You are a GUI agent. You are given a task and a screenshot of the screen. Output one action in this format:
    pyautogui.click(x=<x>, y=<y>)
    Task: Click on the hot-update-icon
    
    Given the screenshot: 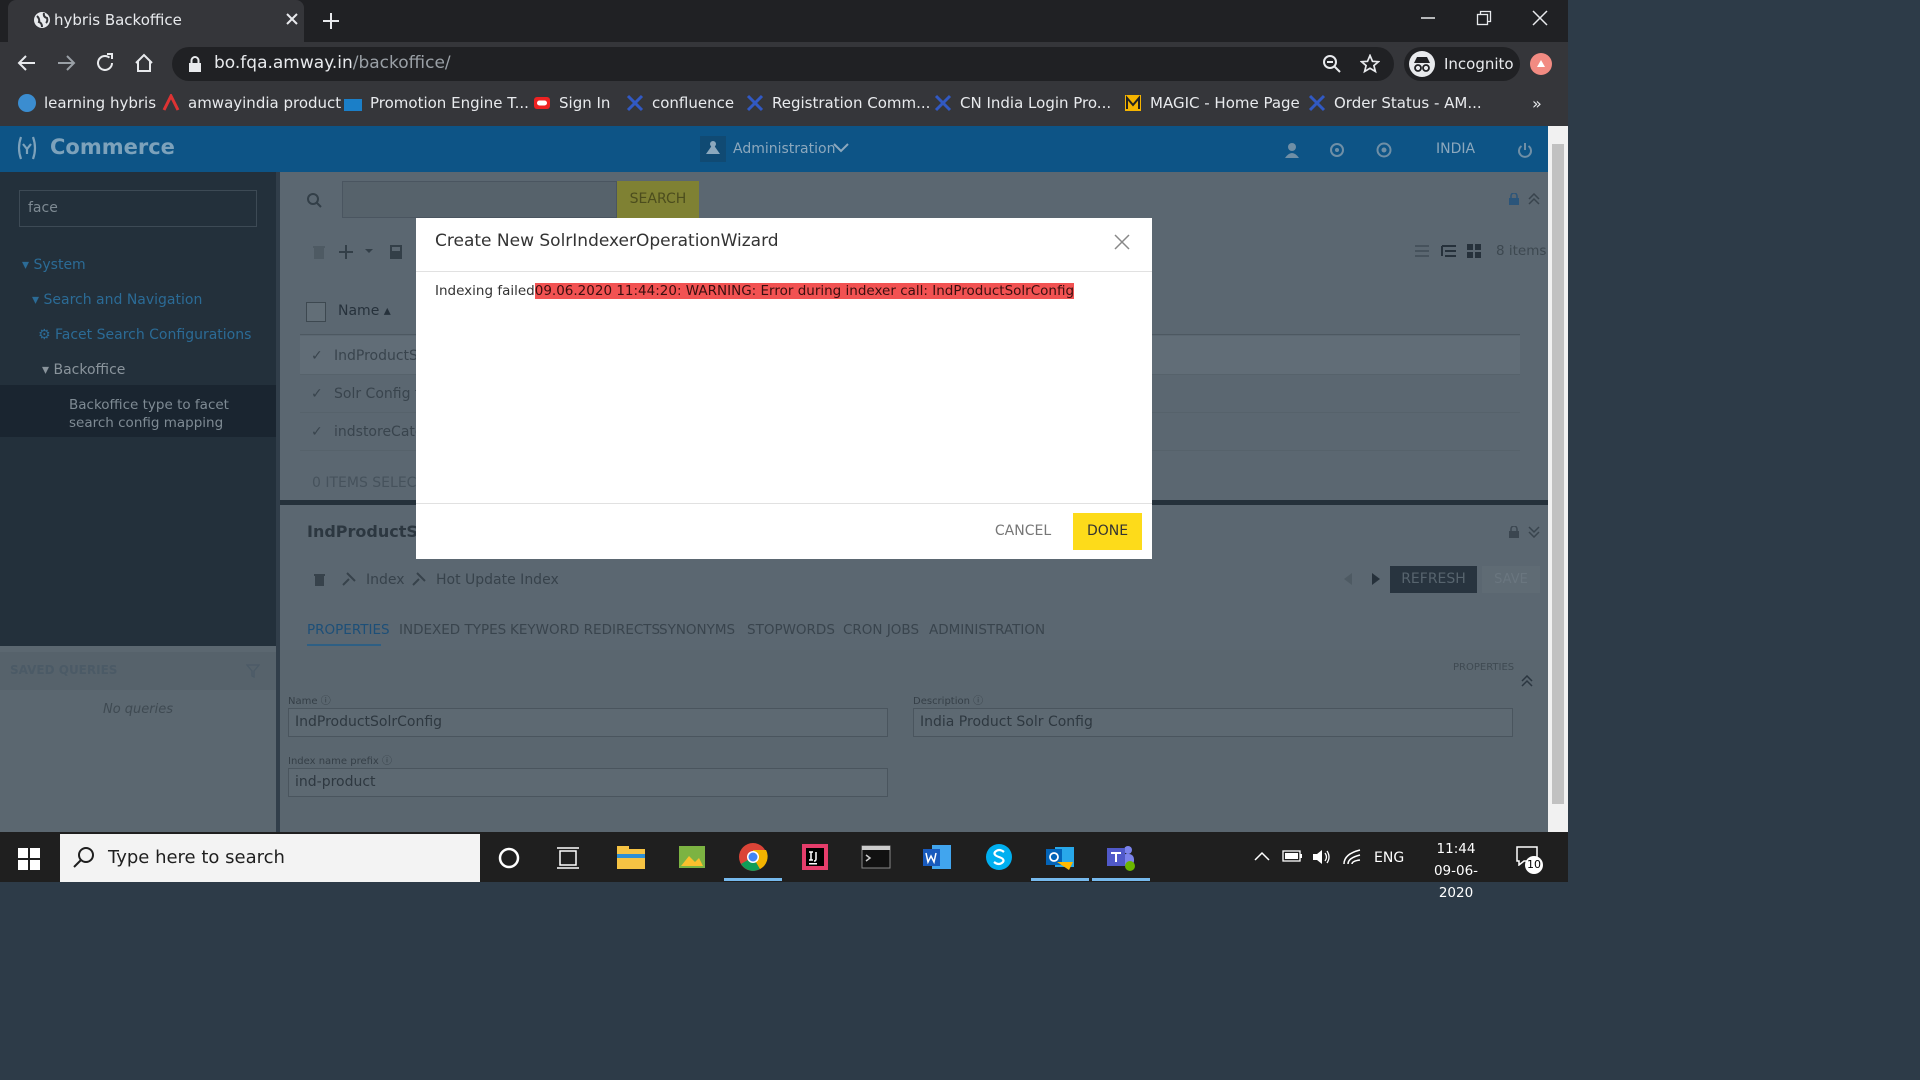 What is the action you would take?
    pyautogui.click(x=419, y=579)
    